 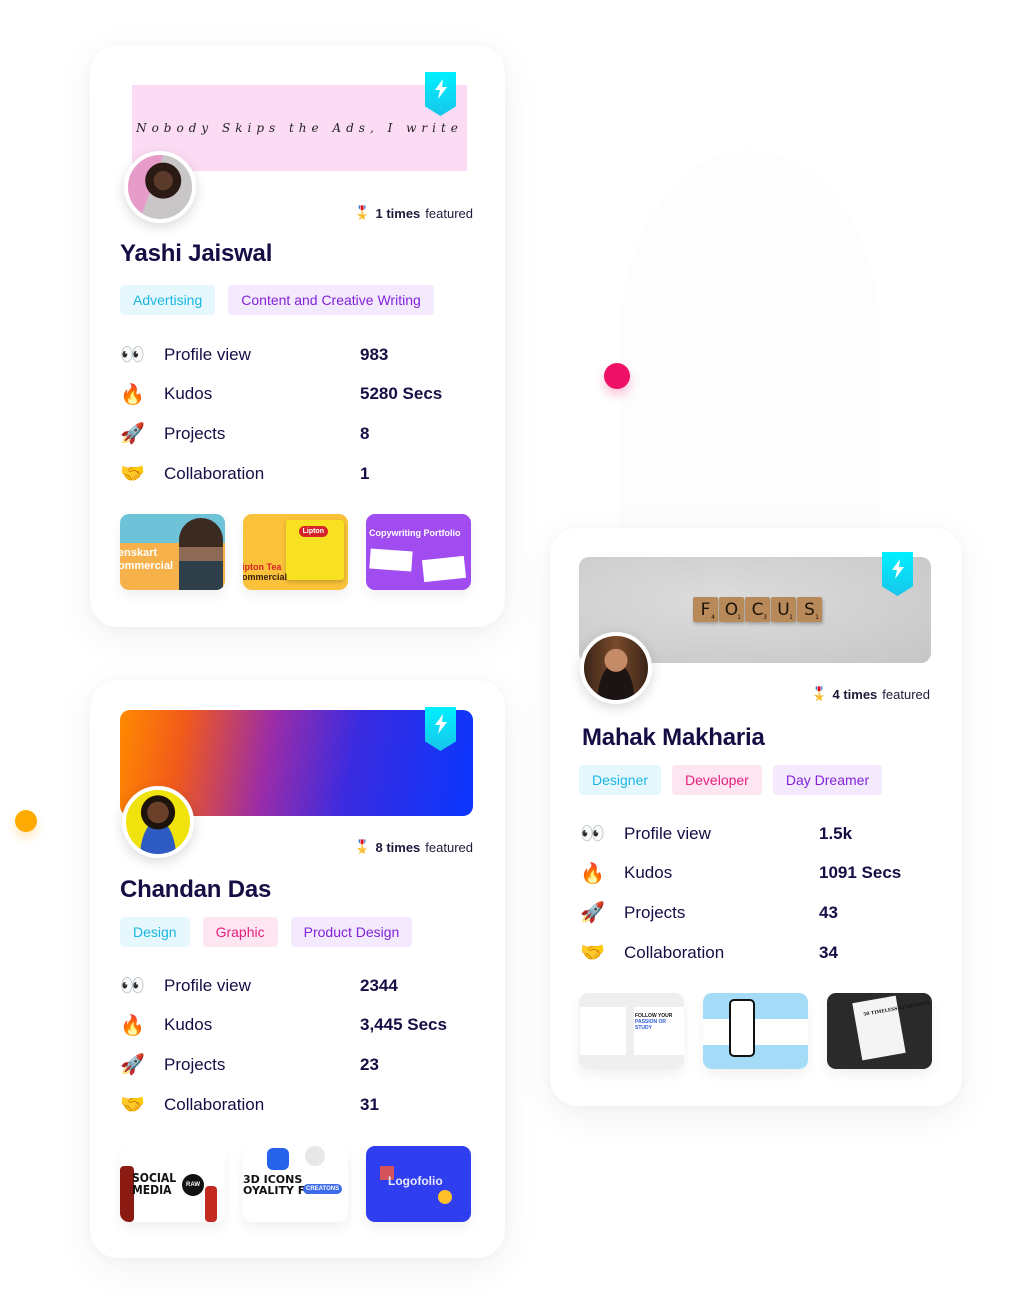 What do you see at coordinates (26, 821) in the screenshot?
I see `decor-dot-orange` at bounding box center [26, 821].